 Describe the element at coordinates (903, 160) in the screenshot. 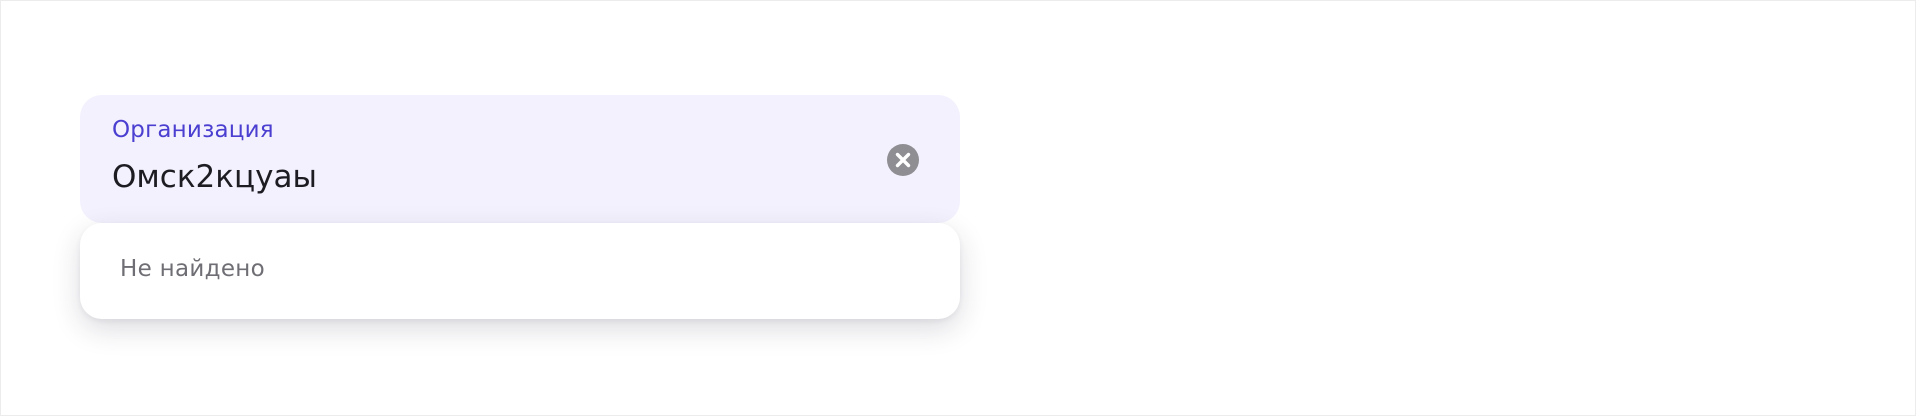

I see `clear-icon` at that location.